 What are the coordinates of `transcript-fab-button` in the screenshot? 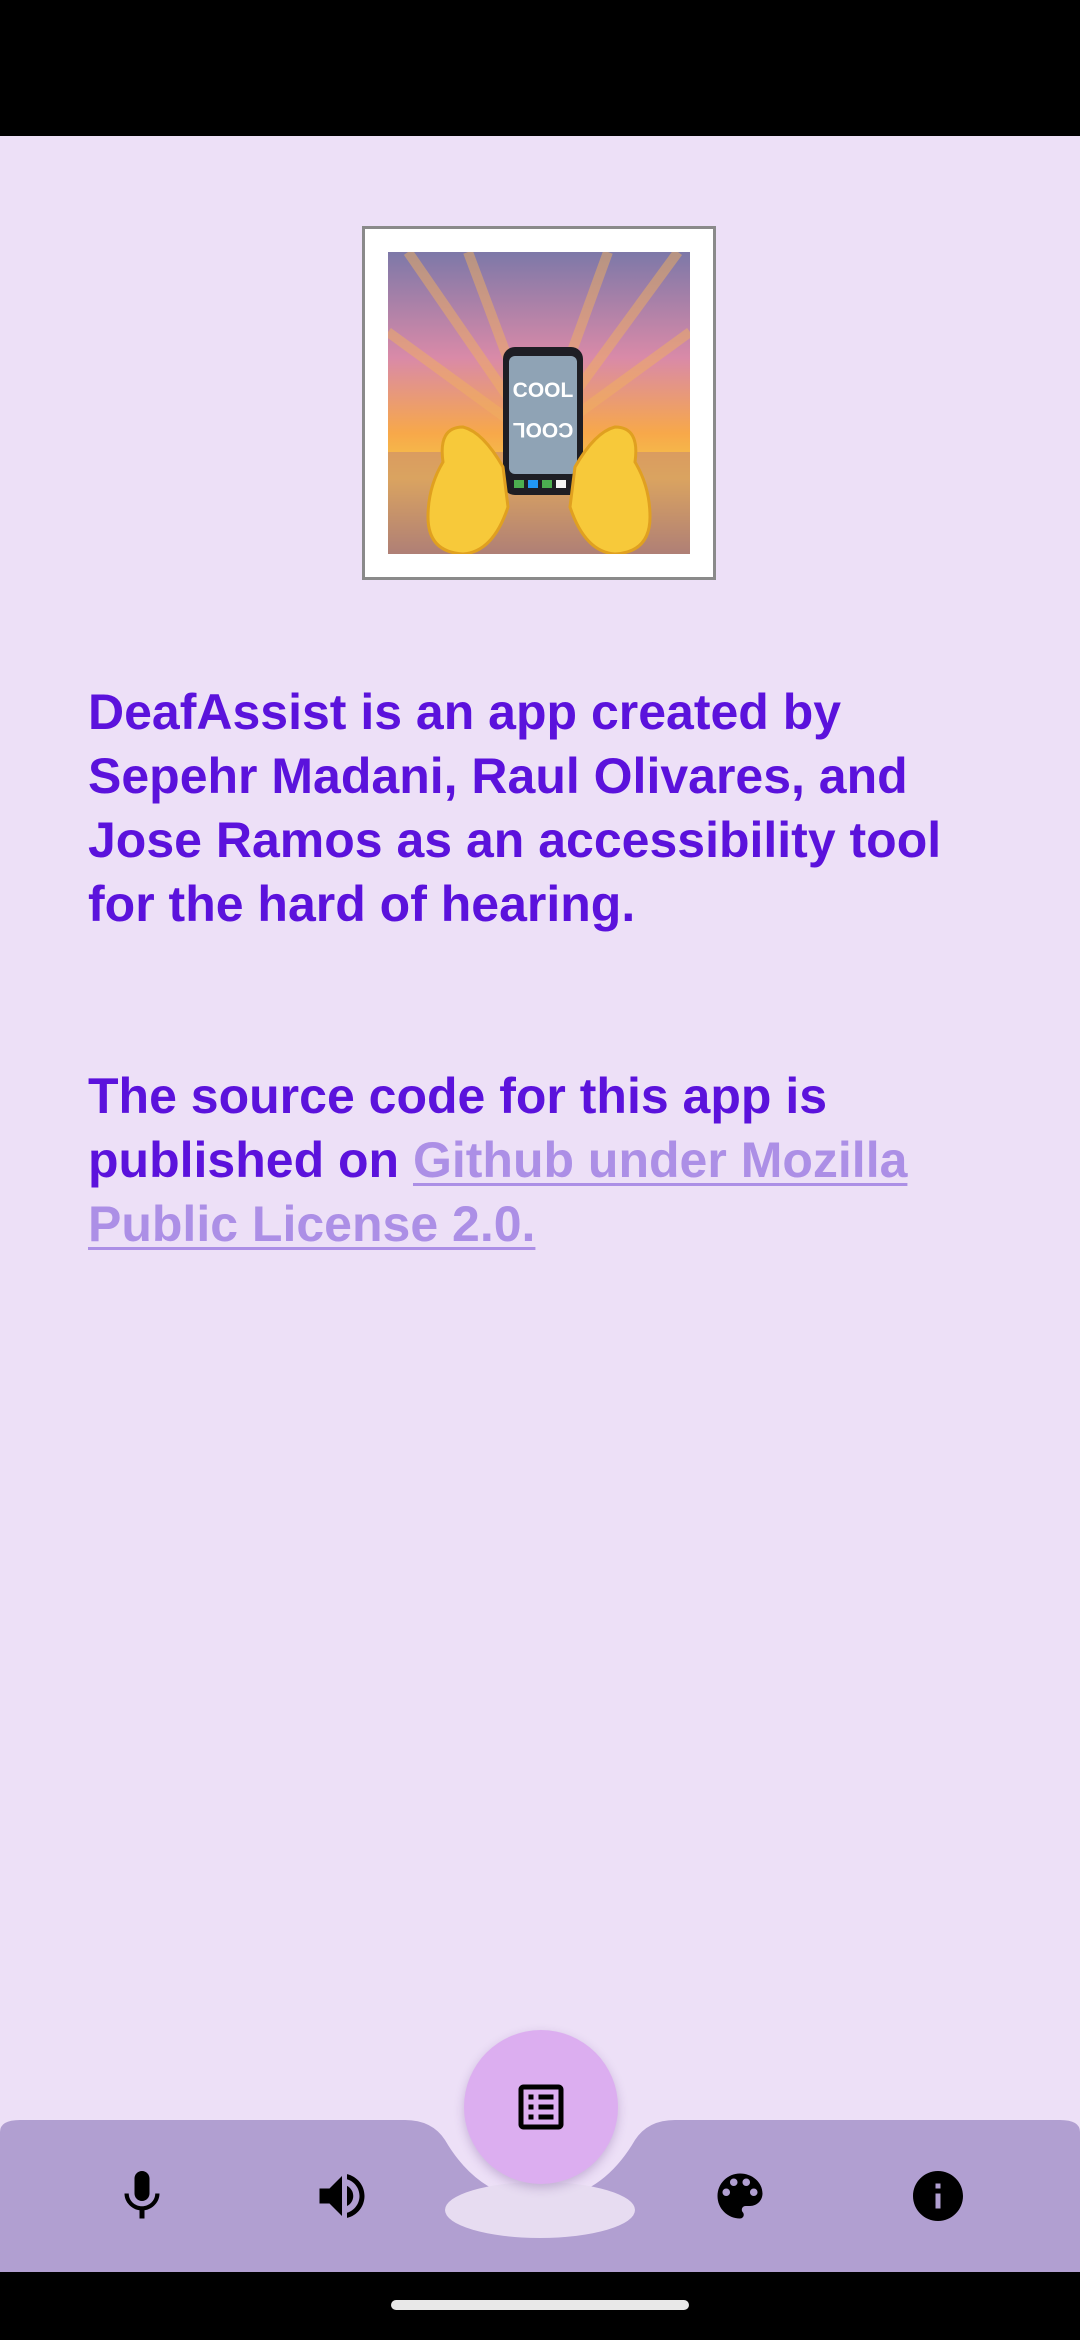 It's located at (541, 2107).